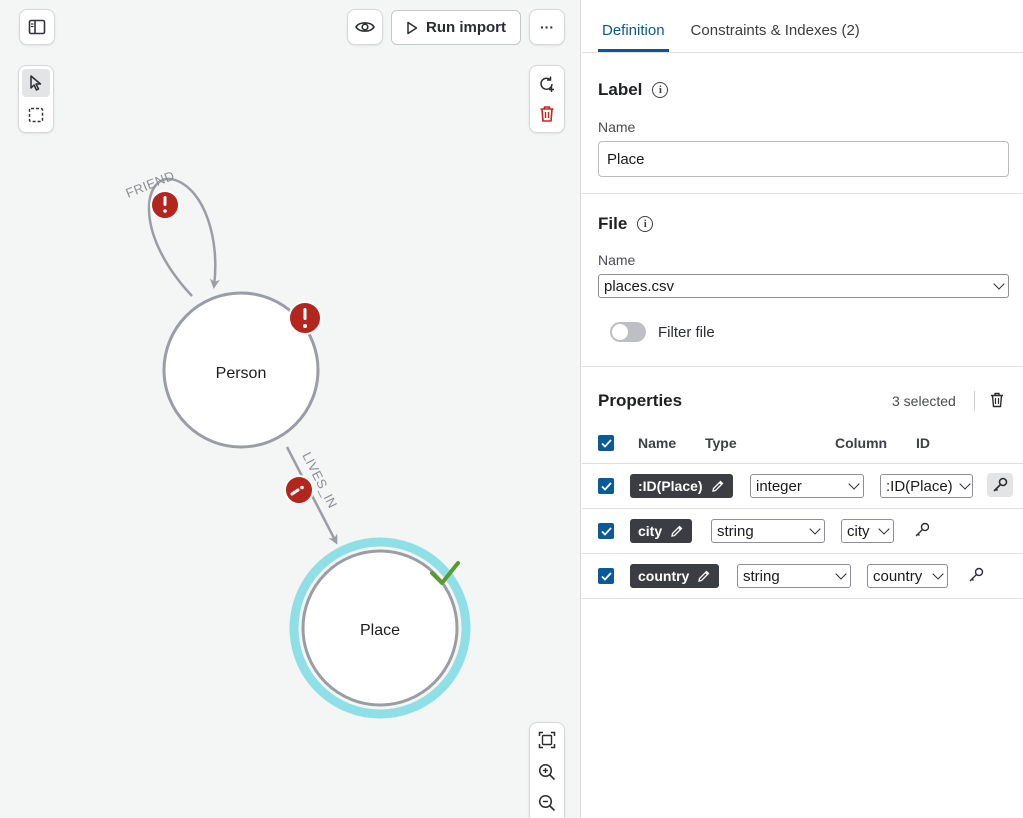  Describe the element at coordinates (807, 486) in the screenshot. I see `property-type-select: integer` at that location.